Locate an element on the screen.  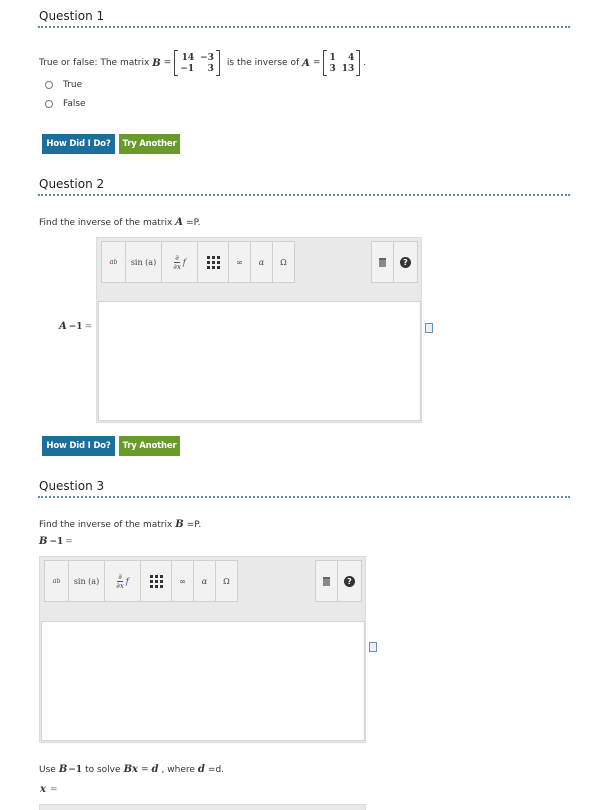
editor-toolbar: ab sin (a) ∂ ∂x f ∞ α Ω is located at coordinates (198, 262).